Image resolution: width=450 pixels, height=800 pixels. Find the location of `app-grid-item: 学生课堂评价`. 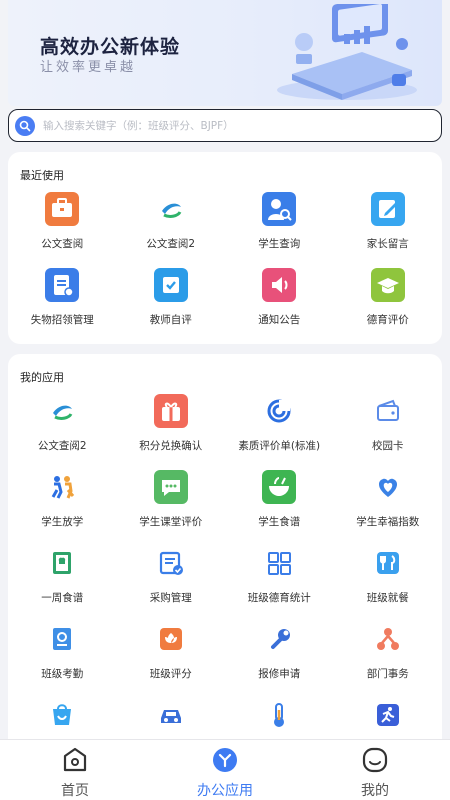

app-grid-item: 学生课堂评价 is located at coordinates (171, 504).